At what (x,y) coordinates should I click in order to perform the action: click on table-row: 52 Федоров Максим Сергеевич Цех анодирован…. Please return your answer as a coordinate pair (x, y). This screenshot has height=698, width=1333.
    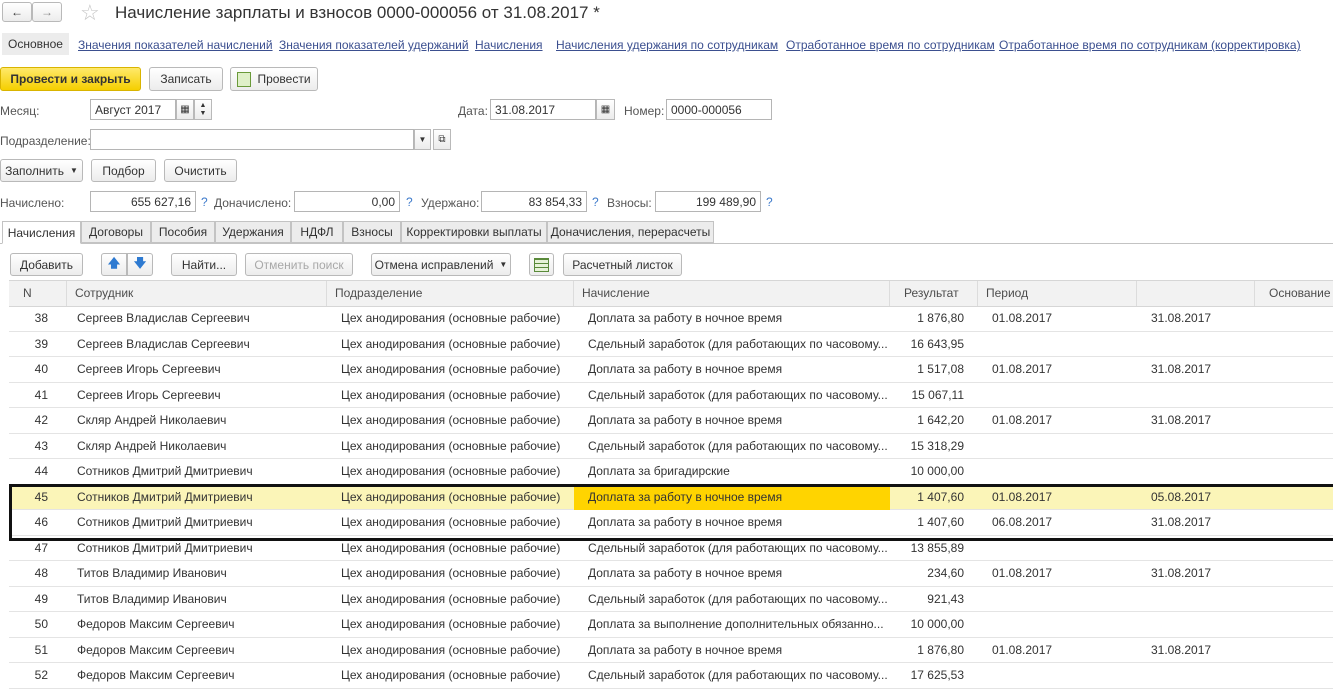
    Looking at the image, I should click on (671, 676).